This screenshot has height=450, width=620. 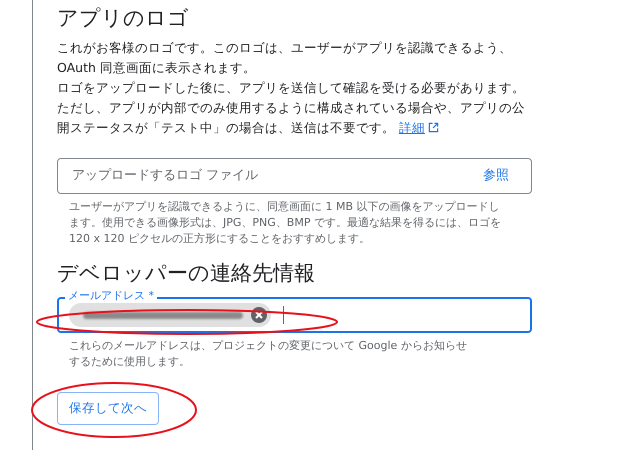 What do you see at coordinates (285, 58) in the screenshot?
I see `description-text: これがお客様のロゴです。このロゴは、ユーザーがアプリを認識できるよう、OAuth 同意画面に表示されます。` at bounding box center [285, 58].